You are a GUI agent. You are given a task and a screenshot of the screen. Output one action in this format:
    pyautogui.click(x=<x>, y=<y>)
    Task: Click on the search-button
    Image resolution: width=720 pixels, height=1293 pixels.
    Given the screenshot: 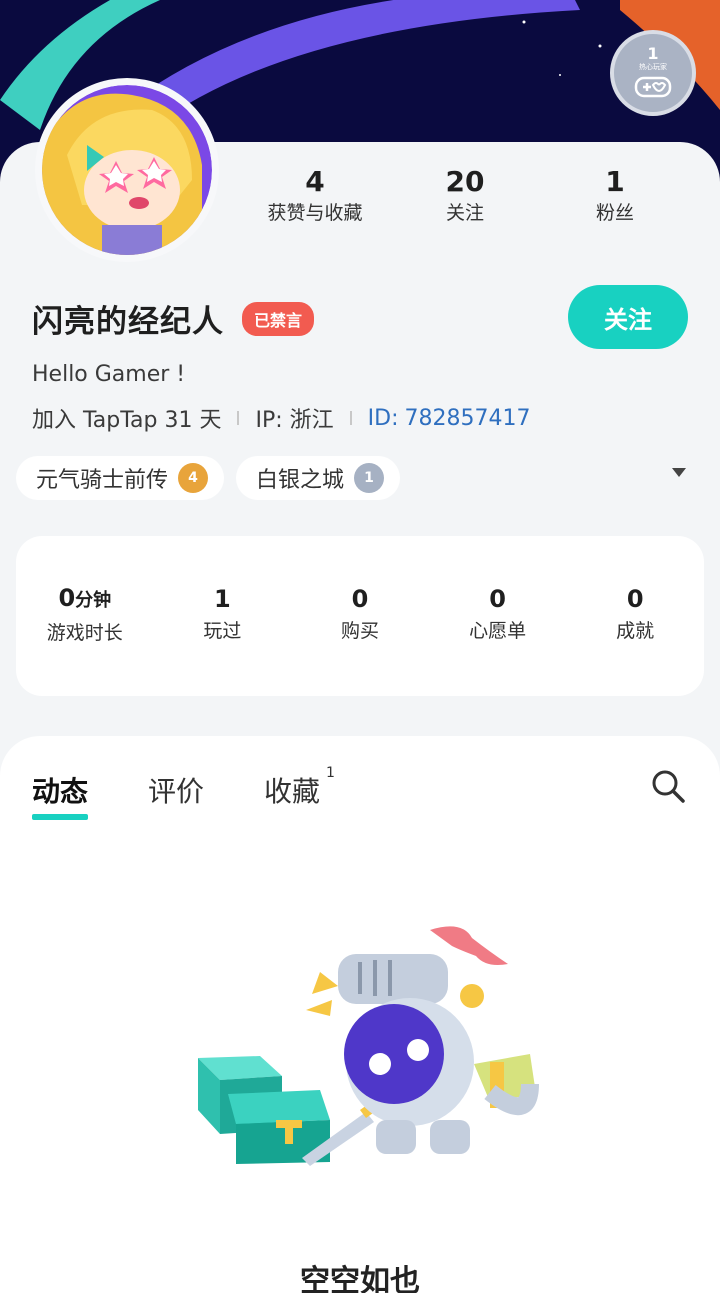 What is the action you would take?
    pyautogui.click(x=668, y=786)
    